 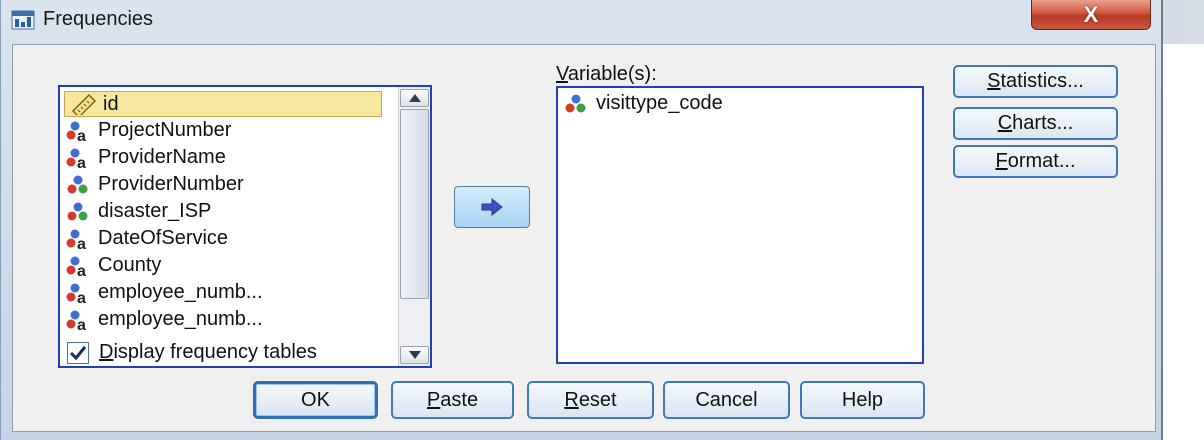 I want to click on right-arrow-icon, so click(x=492, y=207).